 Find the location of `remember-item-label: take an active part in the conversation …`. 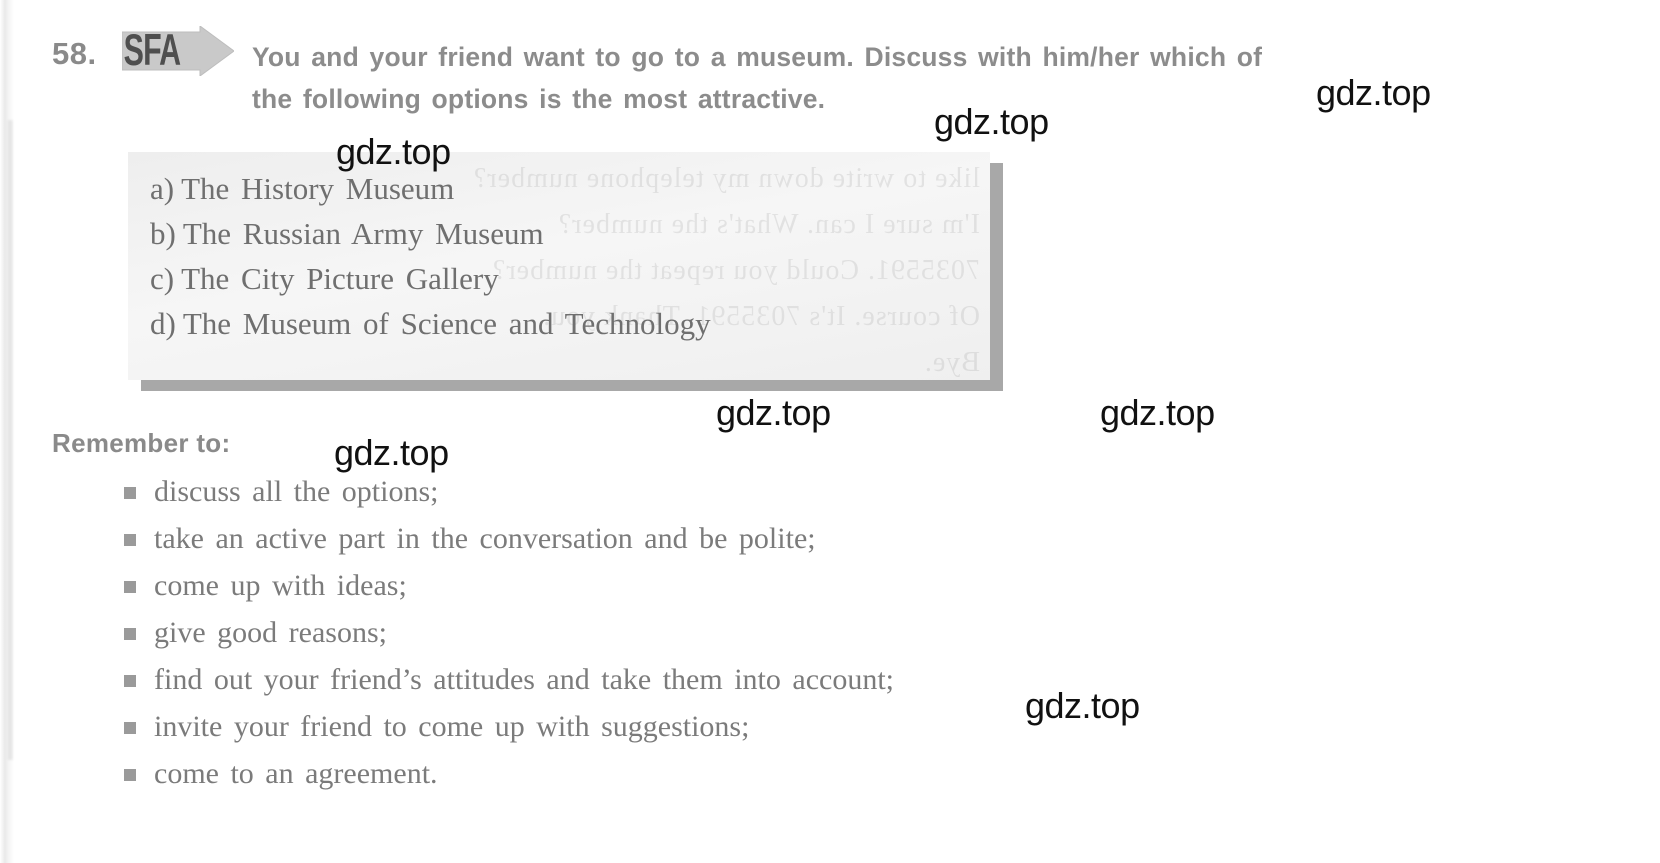

remember-item-label: take an active part in the conversation … is located at coordinates (485, 538).